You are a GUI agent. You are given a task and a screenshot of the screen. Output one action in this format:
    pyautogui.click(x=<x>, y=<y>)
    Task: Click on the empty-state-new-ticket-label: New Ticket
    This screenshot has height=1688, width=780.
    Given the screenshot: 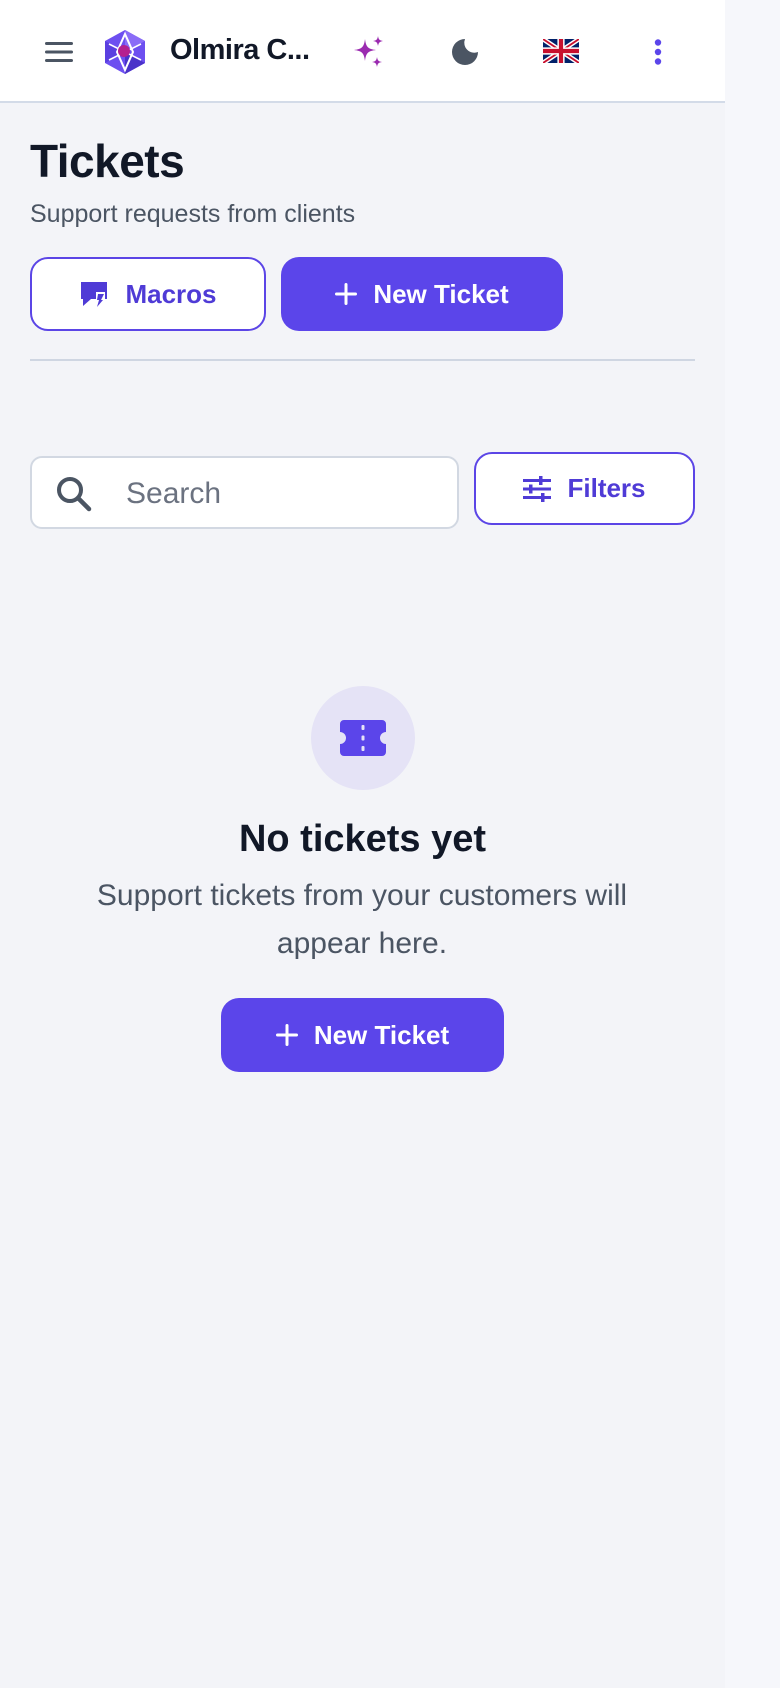 What is the action you would take?
    pyautogui.click(x=381, y=1034)
    